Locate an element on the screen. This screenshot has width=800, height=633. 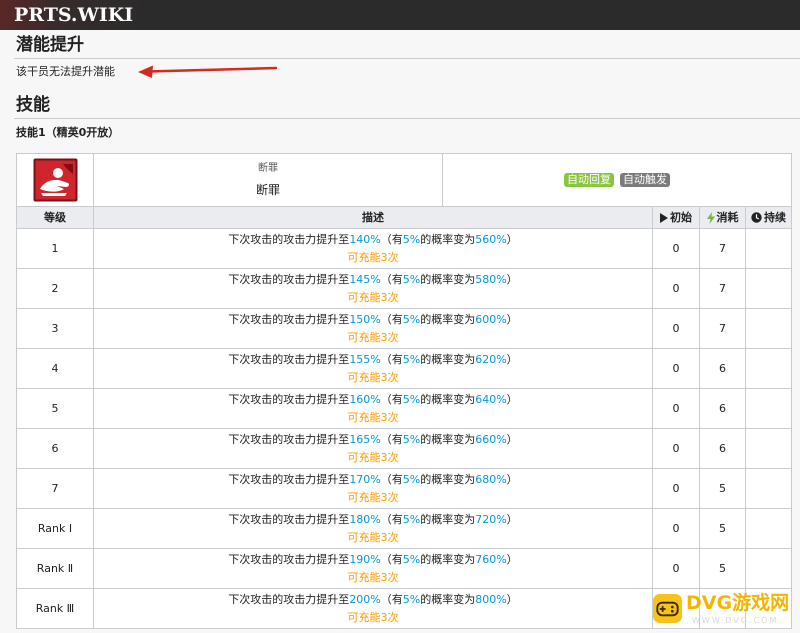
level-cell: Rank Ⅱ is located at coordinates (55, 569).